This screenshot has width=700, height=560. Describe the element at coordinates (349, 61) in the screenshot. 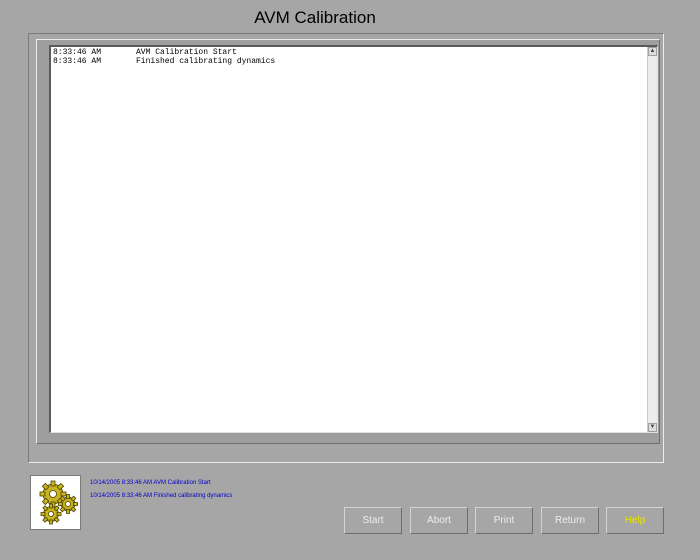

I see `log-line: 8:33:46 AM Finished calibrating dynamics` at that location.